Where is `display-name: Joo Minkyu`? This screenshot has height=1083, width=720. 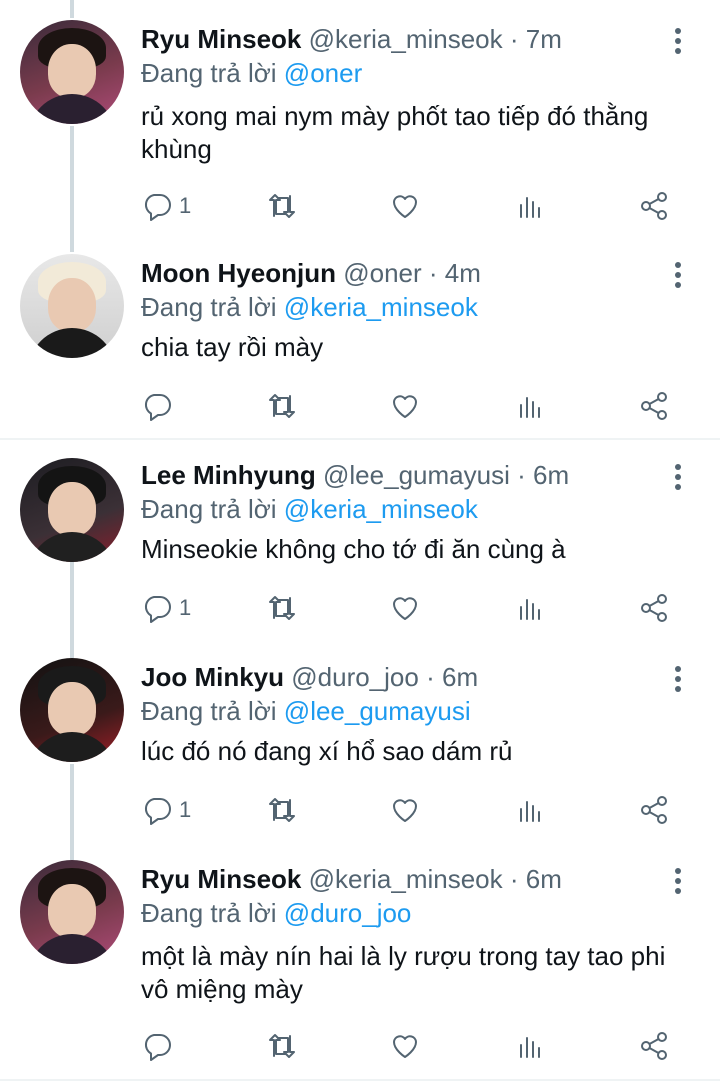 display-name: Joo Minkyu is located at coordinates (212, 677).